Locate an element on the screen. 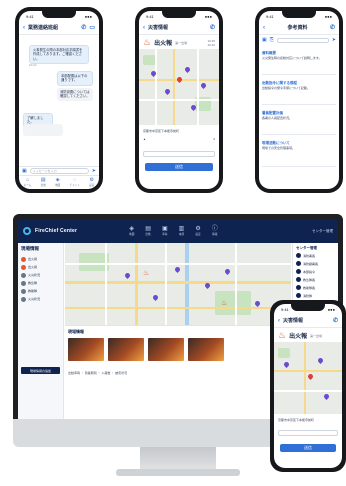 Image resolution: width=346 pixels, height=486 pixels. doc-item: 資料概要 火災発生時の初動対応について説明します。 is located at coordinates (299, 63).